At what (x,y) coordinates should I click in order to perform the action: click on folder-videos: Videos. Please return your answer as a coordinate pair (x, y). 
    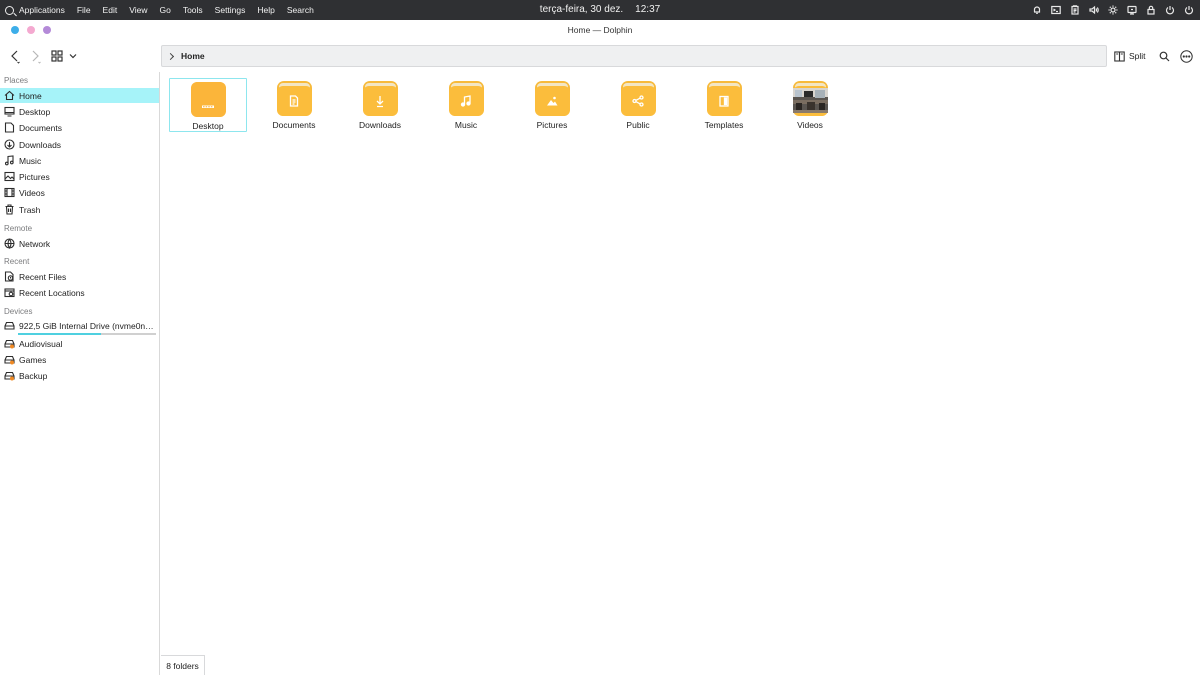
    Looking at the image, I should click on (810, 105).